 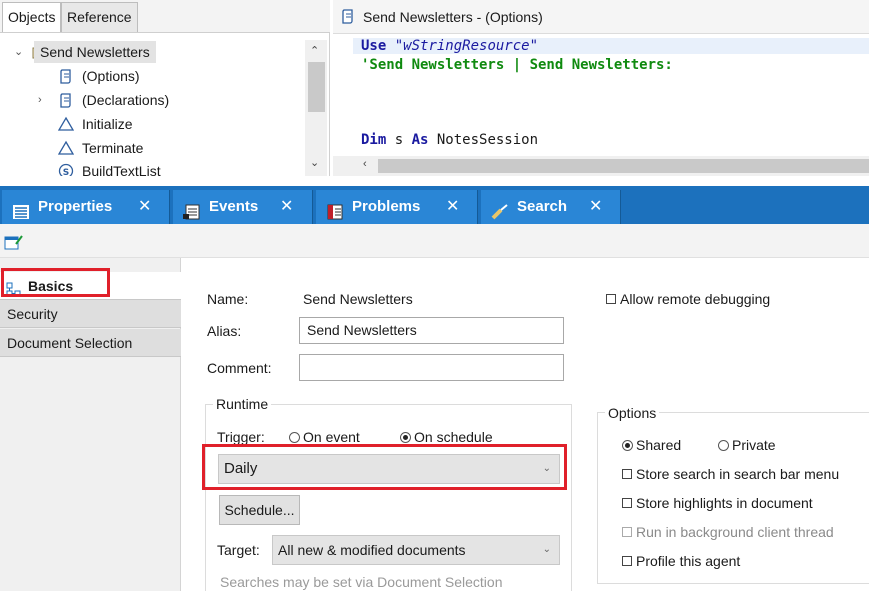 I want to click on edit-properties-icon, so click(x=14, y=243).